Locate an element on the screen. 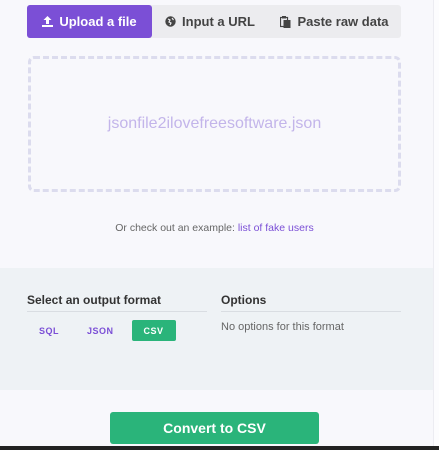 The height and width of the screenshot is (450, 439). globe-icon is located at coordinates (170, 21).